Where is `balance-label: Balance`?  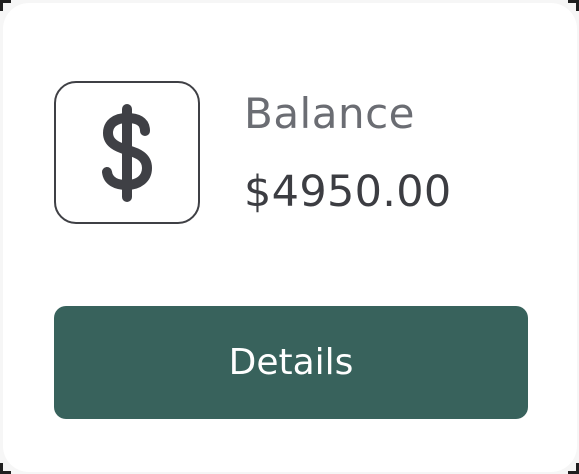 balance-label: Balance is located at coordinates (330, 113).